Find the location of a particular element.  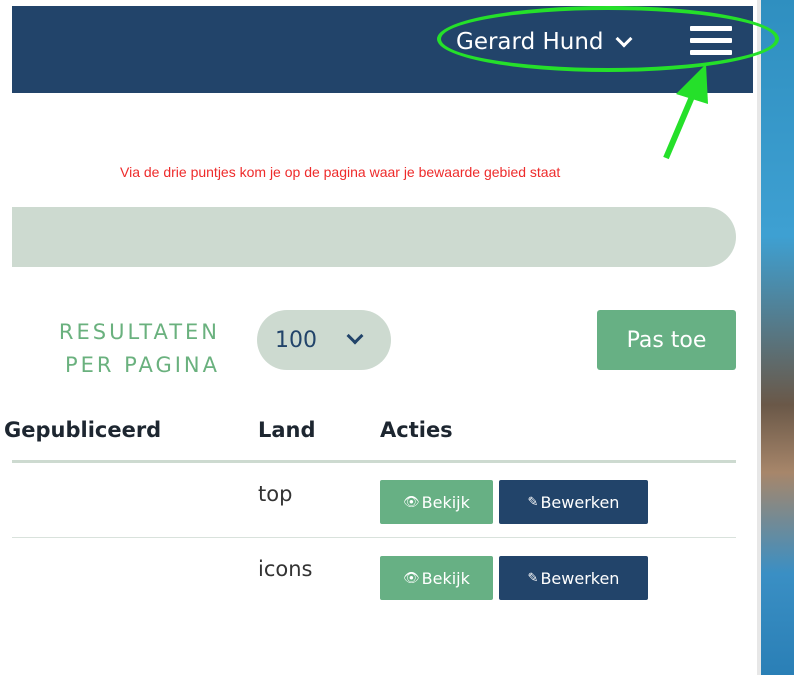

results-per-page-select: 100 is located at coordinates (324, 340).